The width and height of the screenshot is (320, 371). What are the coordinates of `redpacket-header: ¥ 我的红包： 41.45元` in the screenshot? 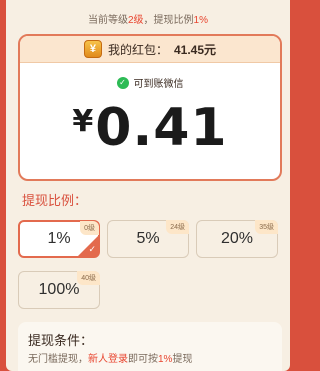 It's located at (150, 49).